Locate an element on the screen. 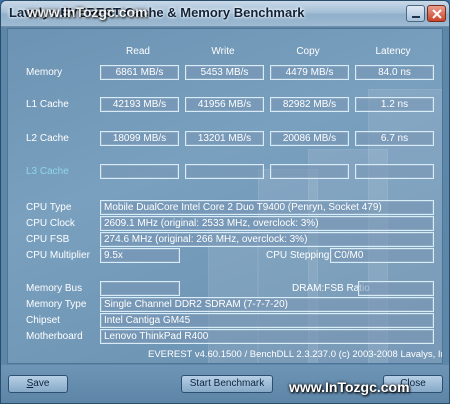 This screenshot has height=404, width=450. cpu-multiplier-value: 9.5x is located at coordinates (140, 255).